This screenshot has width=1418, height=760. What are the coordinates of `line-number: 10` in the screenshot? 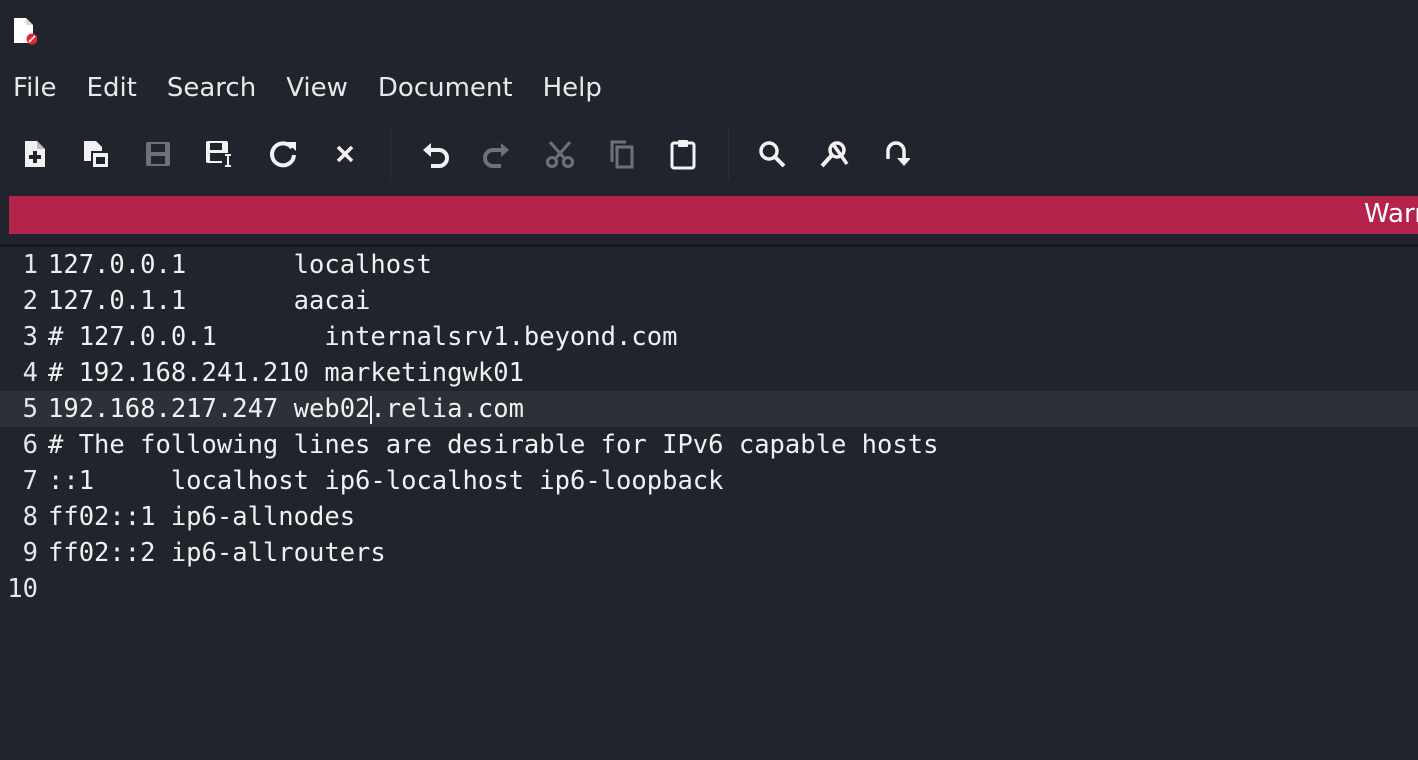 It's located at (22, 589).